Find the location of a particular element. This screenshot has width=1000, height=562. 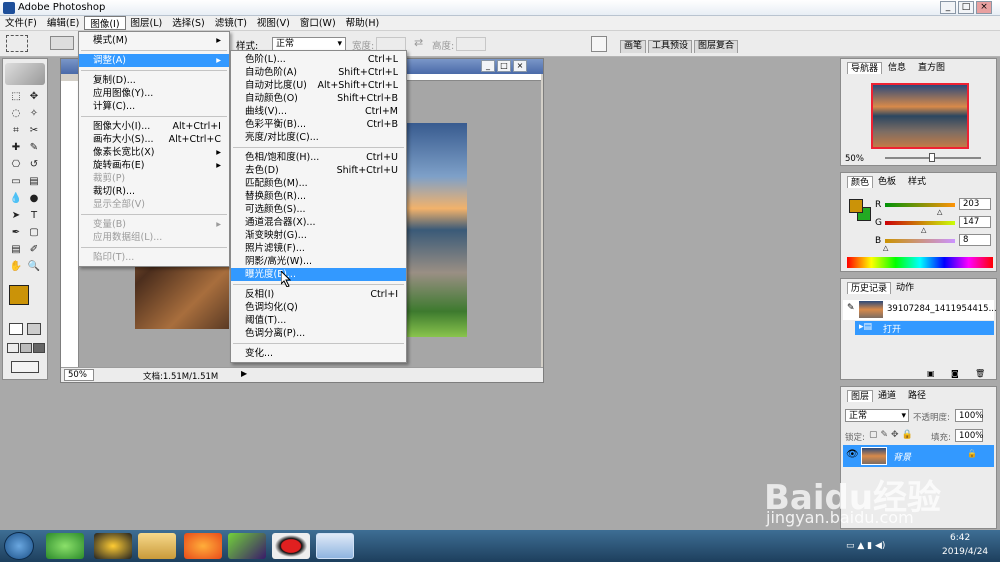

magic-wand-tool-icon: ✧ is located at coordinates (34, 114).